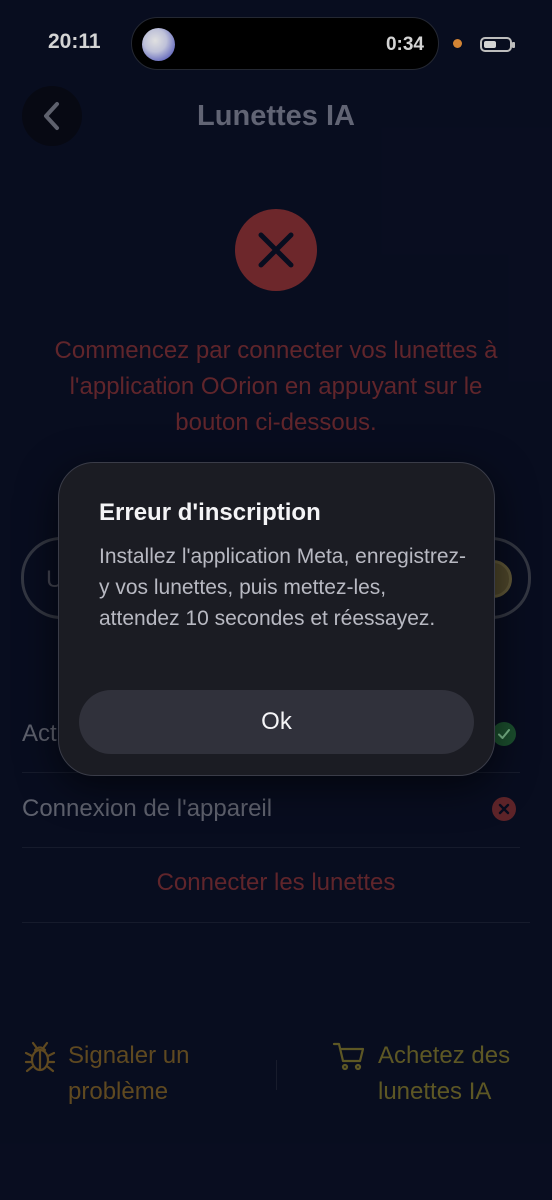 This screenshot has width=552, height=1200. I want to click on error-x-icon, so click(276, 250).